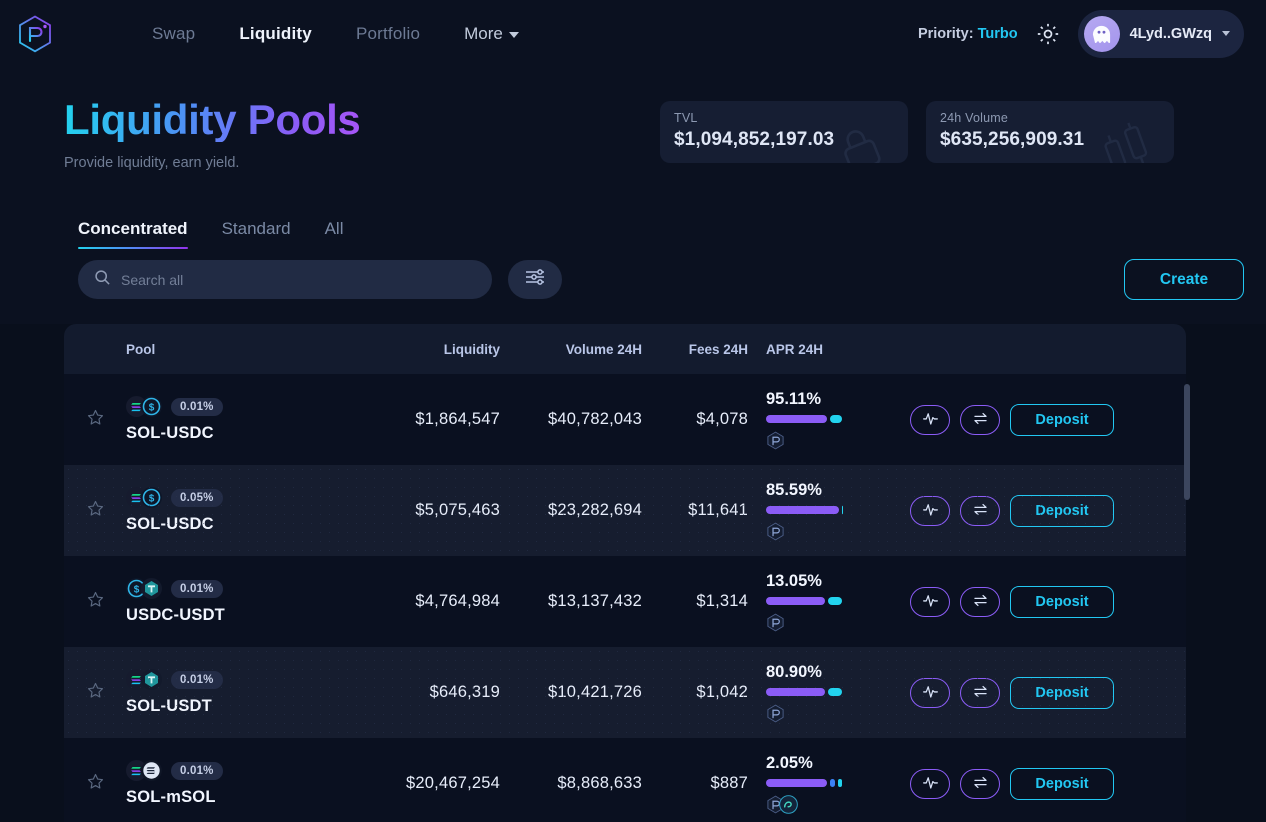  Describe the element at coordinates (298, 279) in the screenshot. I see `search-input` at that location.